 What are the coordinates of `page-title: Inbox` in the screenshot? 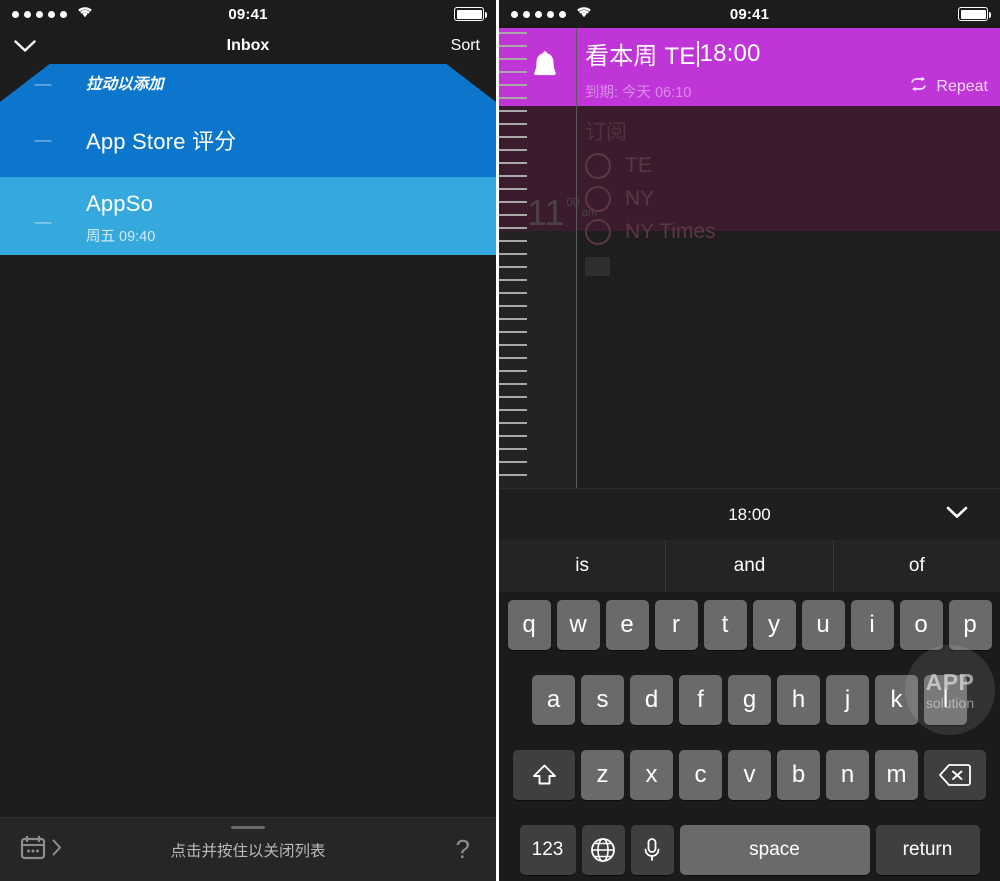 It's located at (248, 45).